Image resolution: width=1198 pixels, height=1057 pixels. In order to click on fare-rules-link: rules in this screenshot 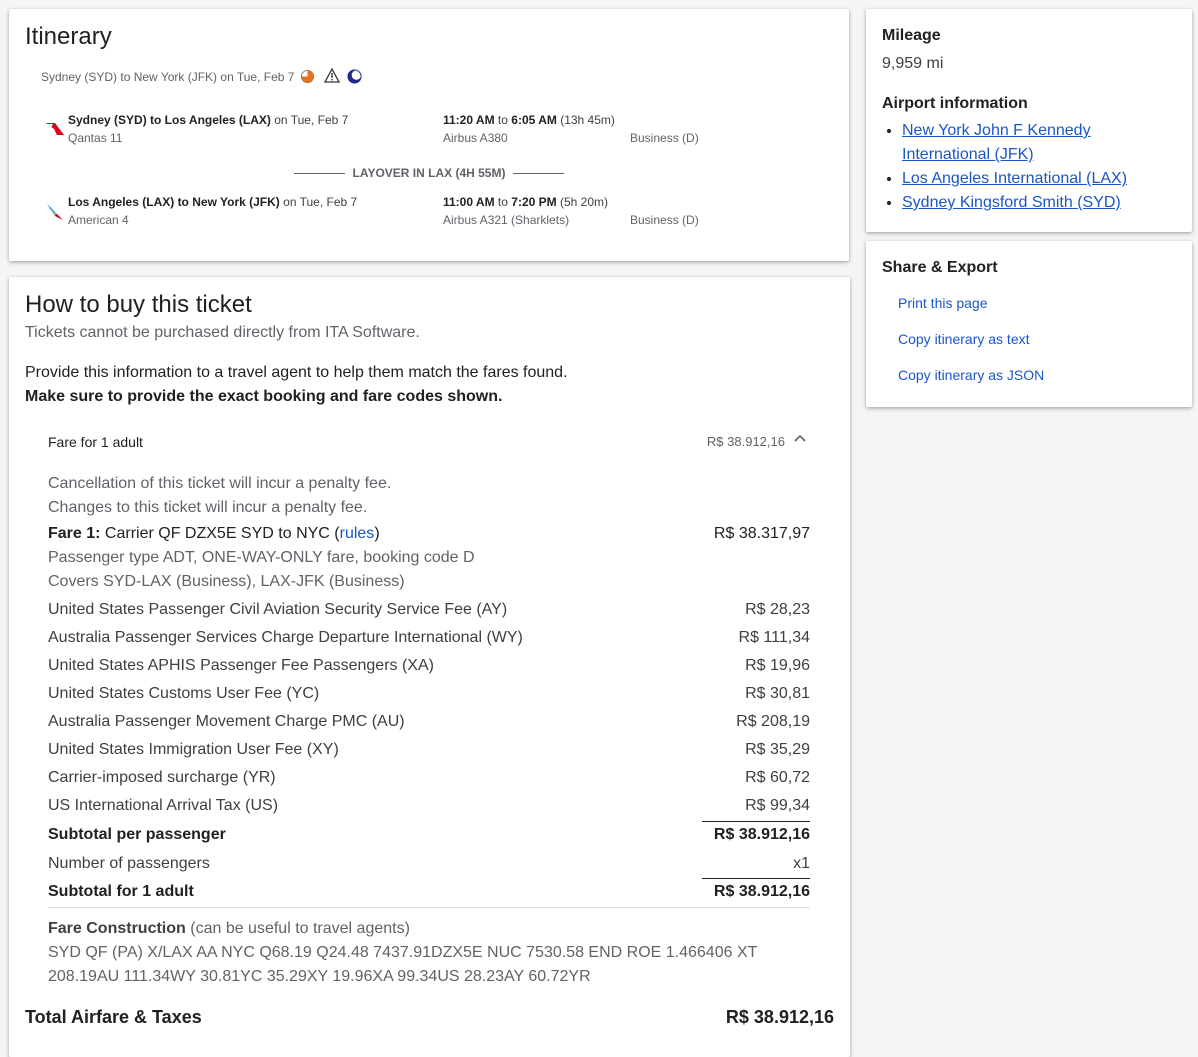, I will do `click(357, 533)`.